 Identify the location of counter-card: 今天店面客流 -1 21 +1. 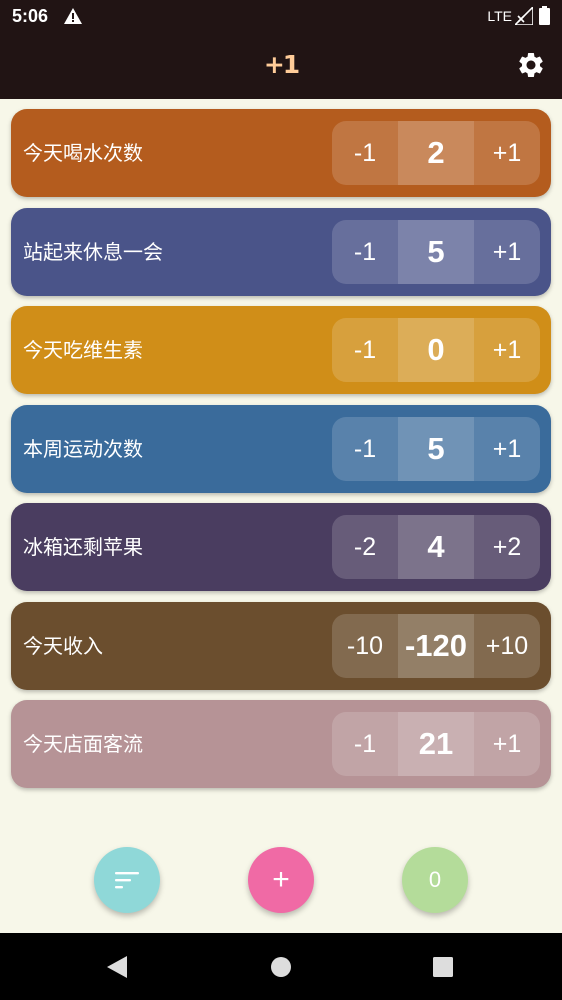
(281, 744).